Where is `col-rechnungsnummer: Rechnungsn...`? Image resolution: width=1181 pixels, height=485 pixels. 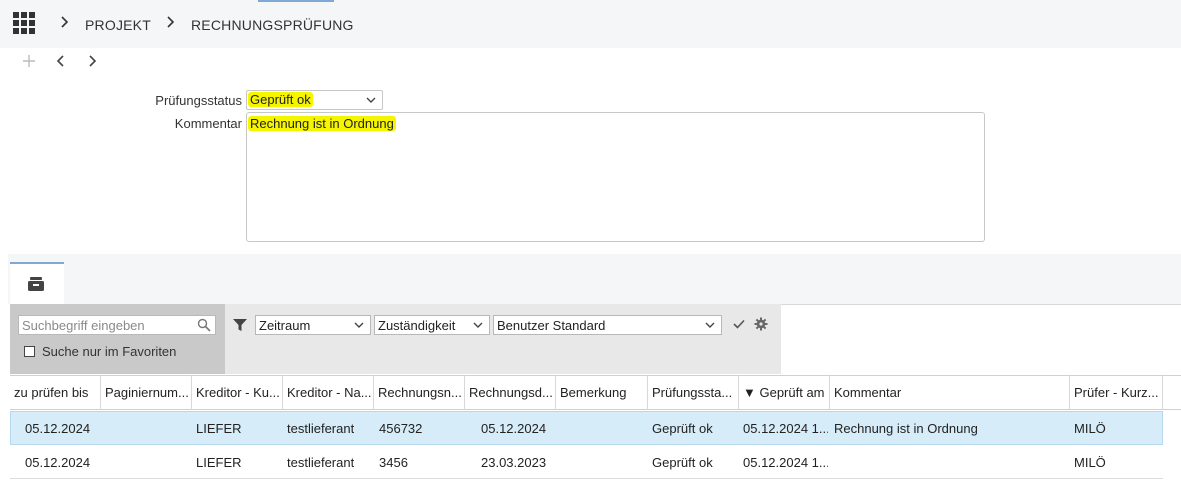 col-rechnungsnummer: Rechnungsn... is located at coordinates (419, 392).